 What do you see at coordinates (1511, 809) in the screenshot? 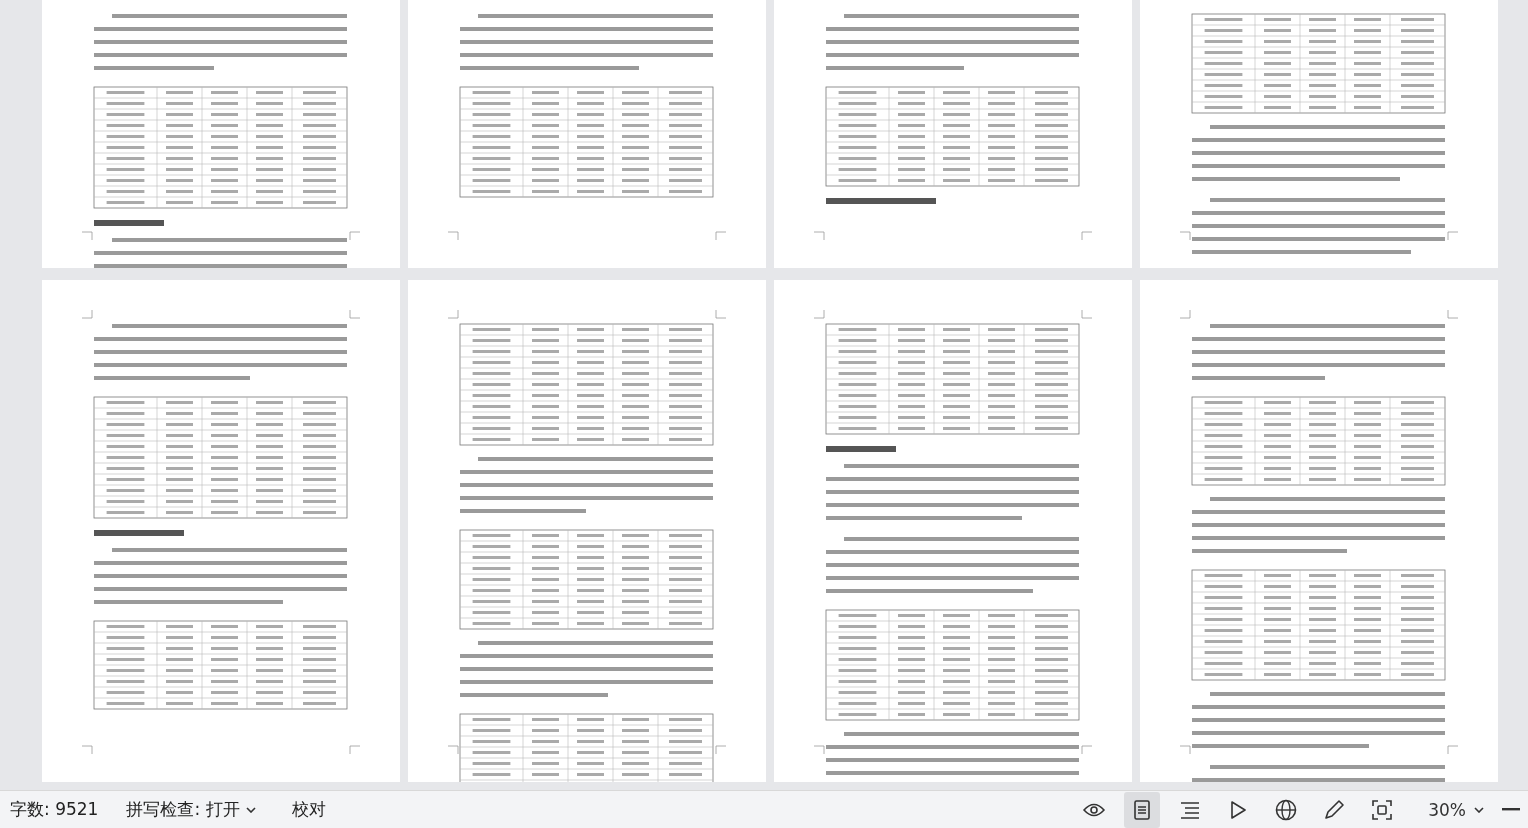
I see `minus-icon` at bounding box center [1511, 809].